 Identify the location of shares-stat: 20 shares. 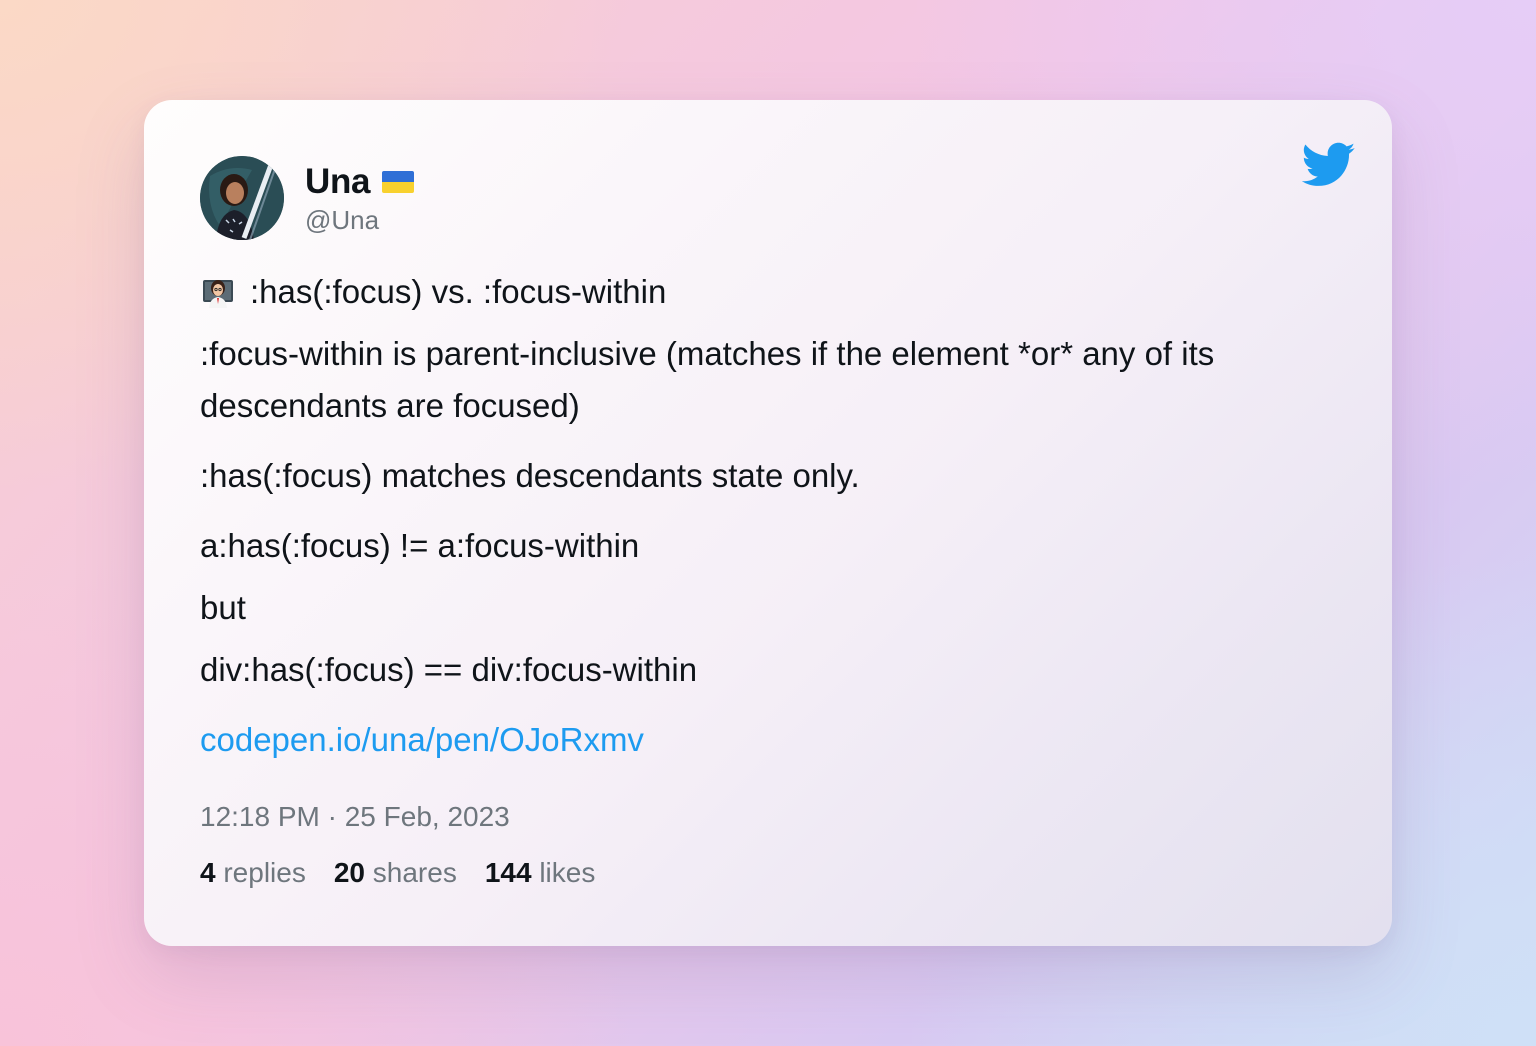
(395, 873).